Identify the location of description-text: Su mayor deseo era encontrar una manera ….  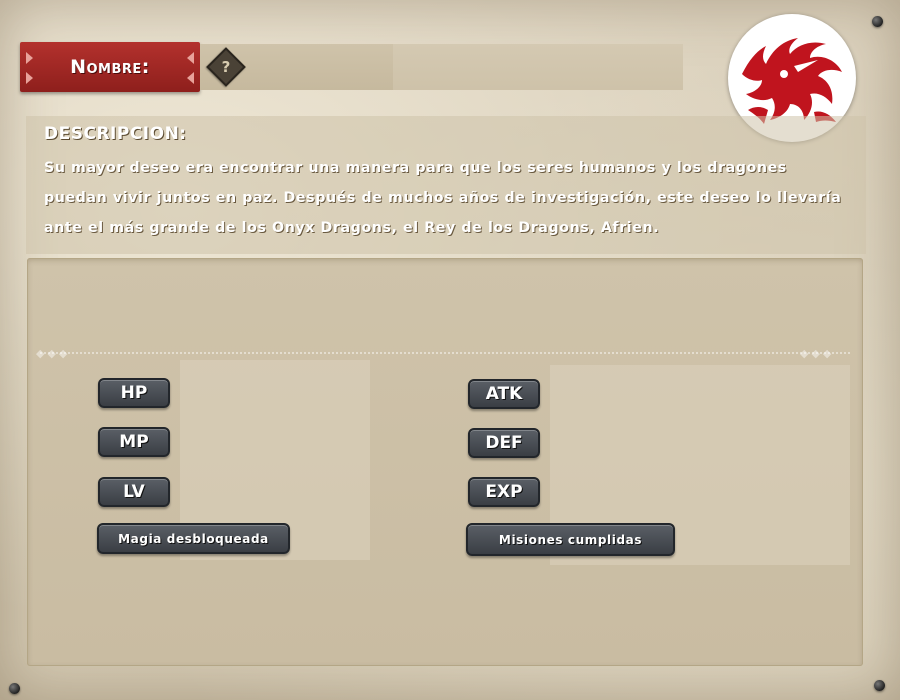
(443, 198).